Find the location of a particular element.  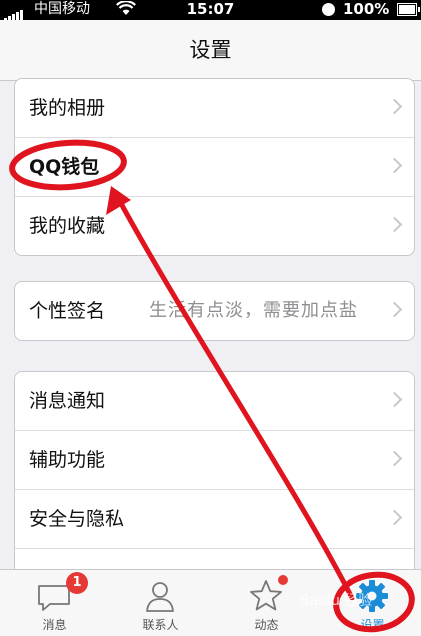

gear-icon is located at coordinates (372, 596).